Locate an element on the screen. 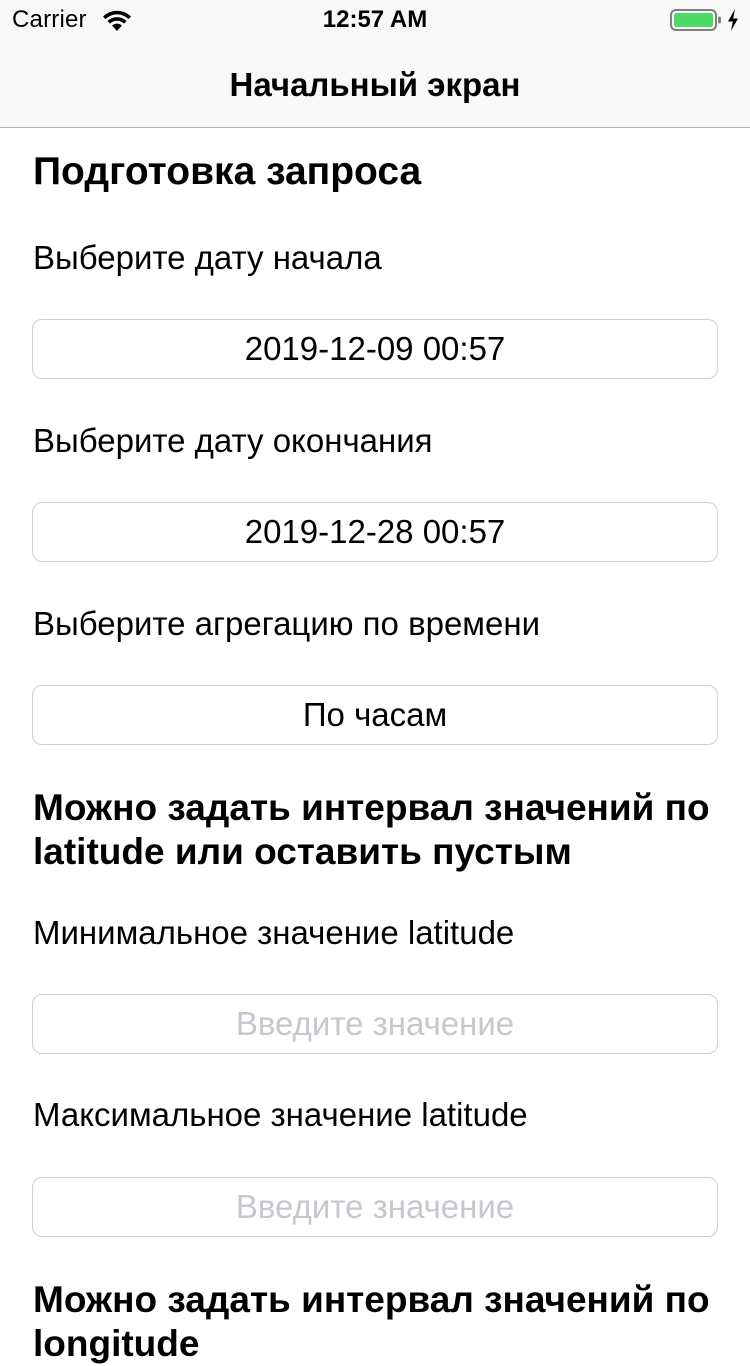 This screenshot has width=750, height=1366. battery-level is located at coordinates (693, 20).